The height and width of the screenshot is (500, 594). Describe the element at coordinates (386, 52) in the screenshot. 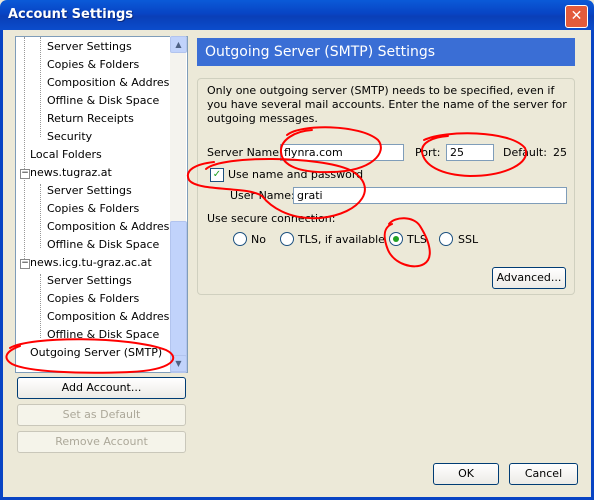

I see `page-title: Outgoing Server (SMTP) Settings` at that location.